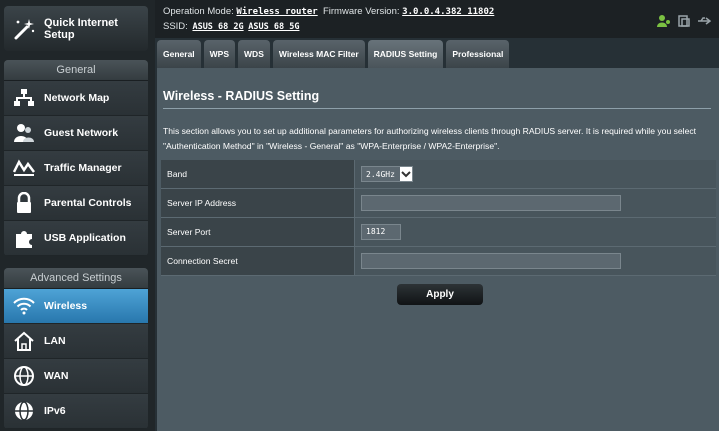 Image resolution: width=719 pixels, height=431 pixels. I want to click on client-status-icon, so click(664, 23).